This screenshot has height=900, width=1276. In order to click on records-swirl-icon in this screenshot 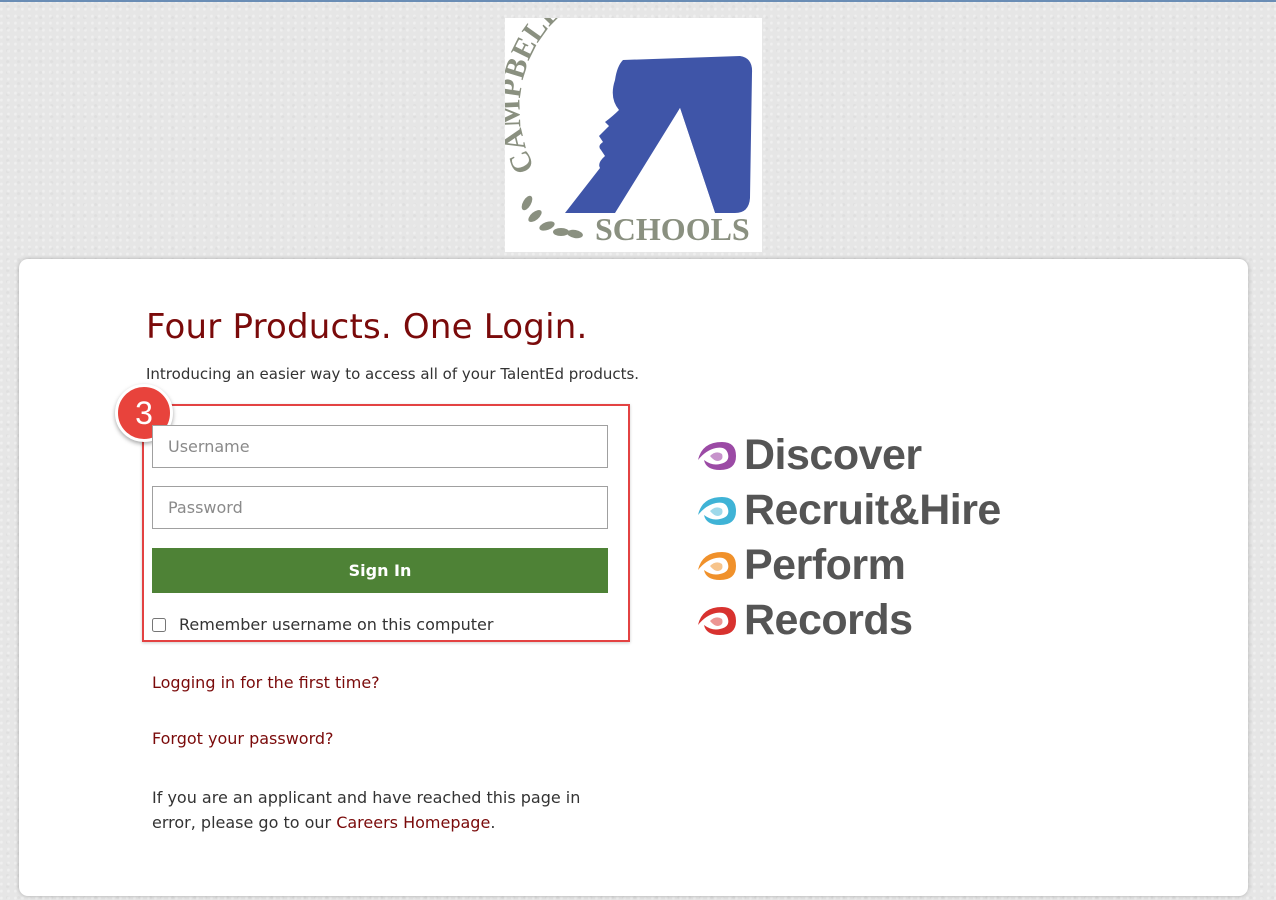, I will do `click(717, 620)`.